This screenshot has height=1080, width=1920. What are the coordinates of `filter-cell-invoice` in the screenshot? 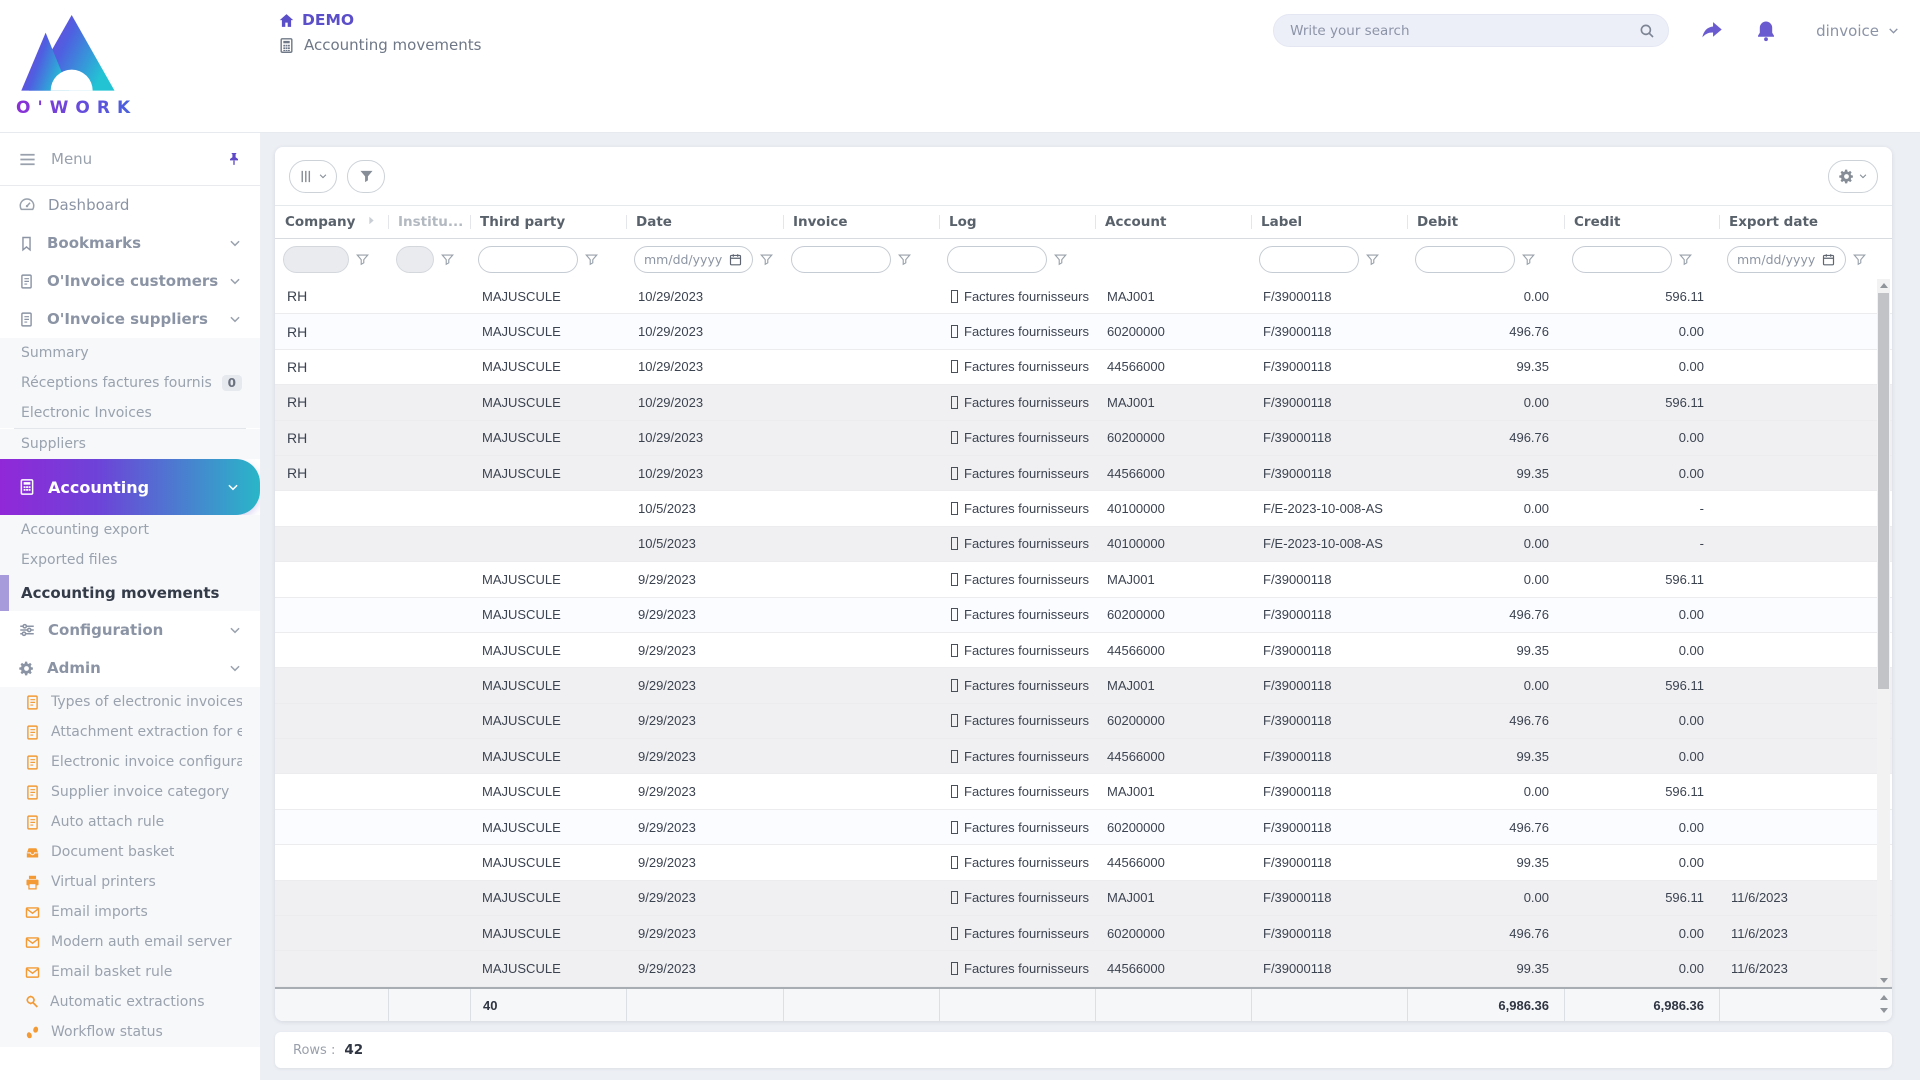 It's located at (861, 259).